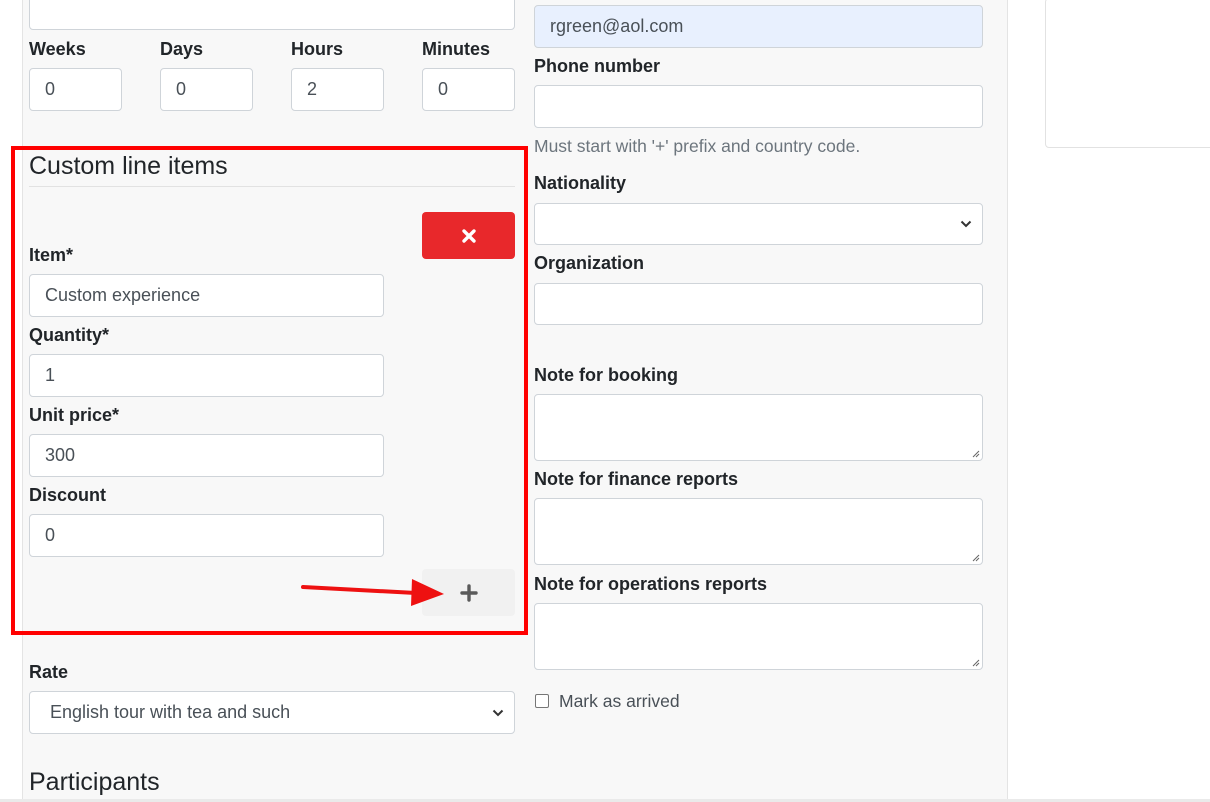 The height and width of the screenshot is (802, 1210). I want to click on days-label: Days, so click(182, 49).